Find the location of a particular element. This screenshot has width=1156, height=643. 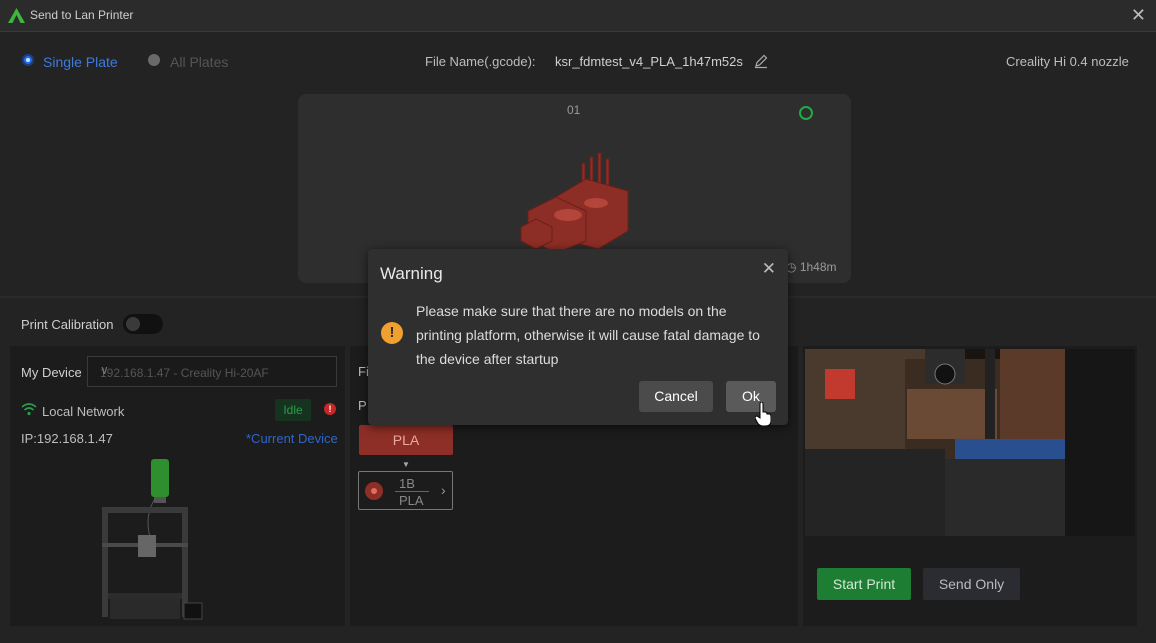

printer-image is located at coordinates (152, 539).